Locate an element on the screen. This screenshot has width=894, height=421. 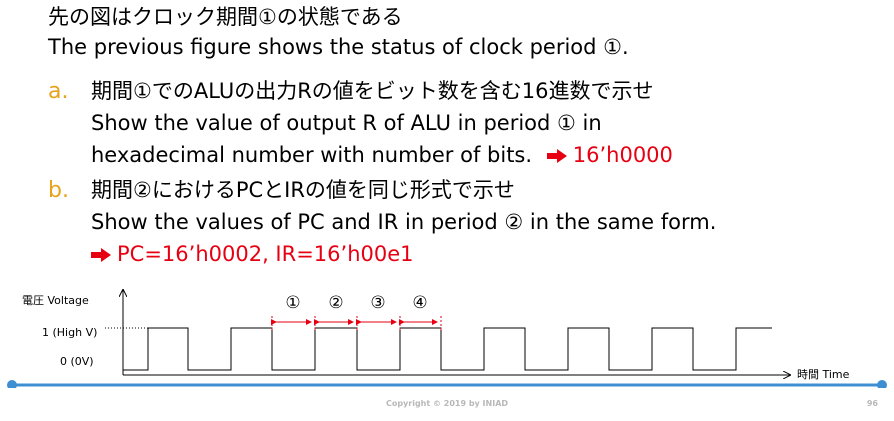
x-axis-label: 時間 Time is located at coordinates (823, 374).